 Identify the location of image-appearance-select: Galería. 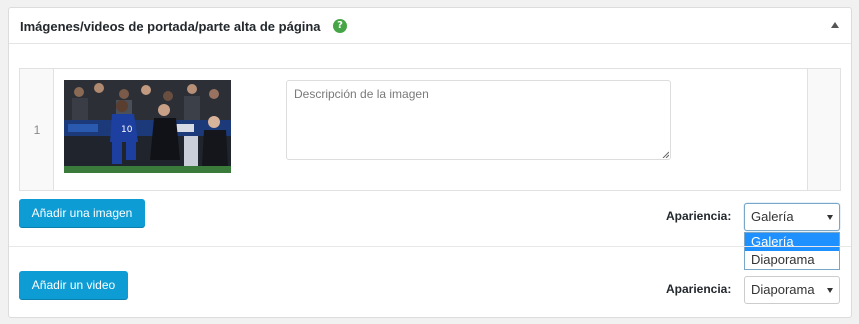
(792, 217).